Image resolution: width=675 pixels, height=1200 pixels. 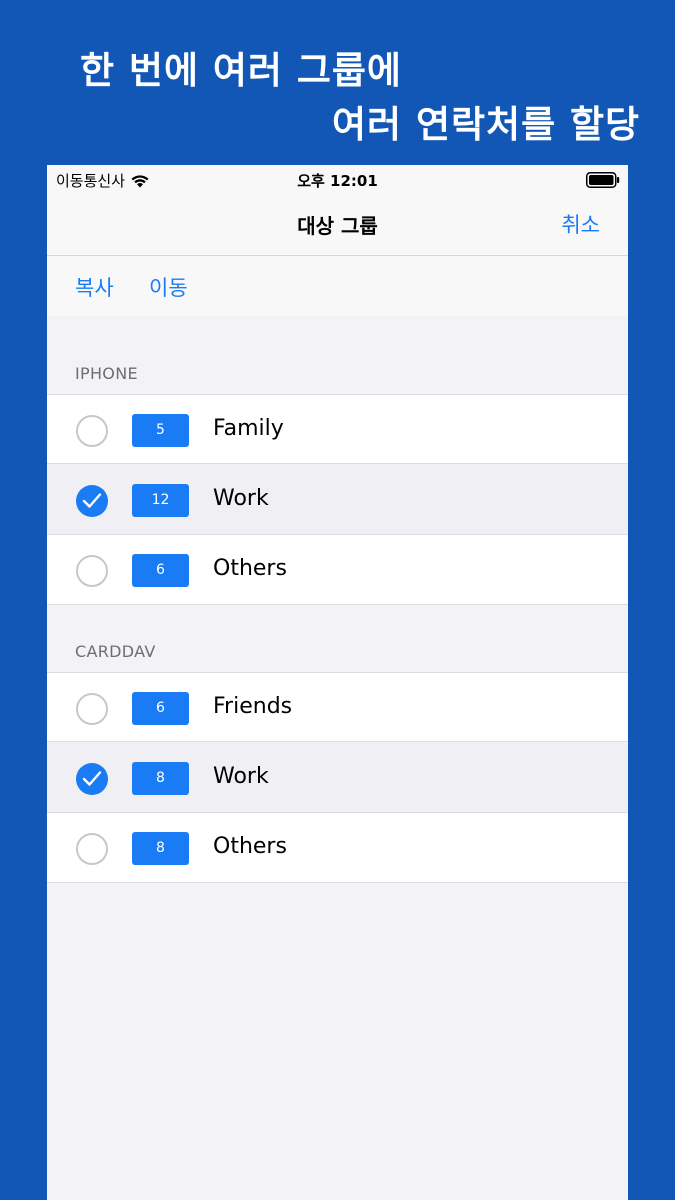 I want to click on page-title: 대상 그룹, so click(x=337, y=226).